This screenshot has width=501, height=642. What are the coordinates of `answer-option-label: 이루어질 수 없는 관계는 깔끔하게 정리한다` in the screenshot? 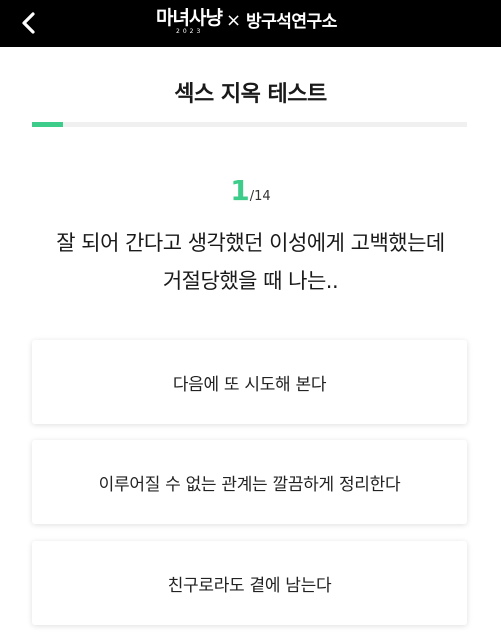 It's located at (249, 484).